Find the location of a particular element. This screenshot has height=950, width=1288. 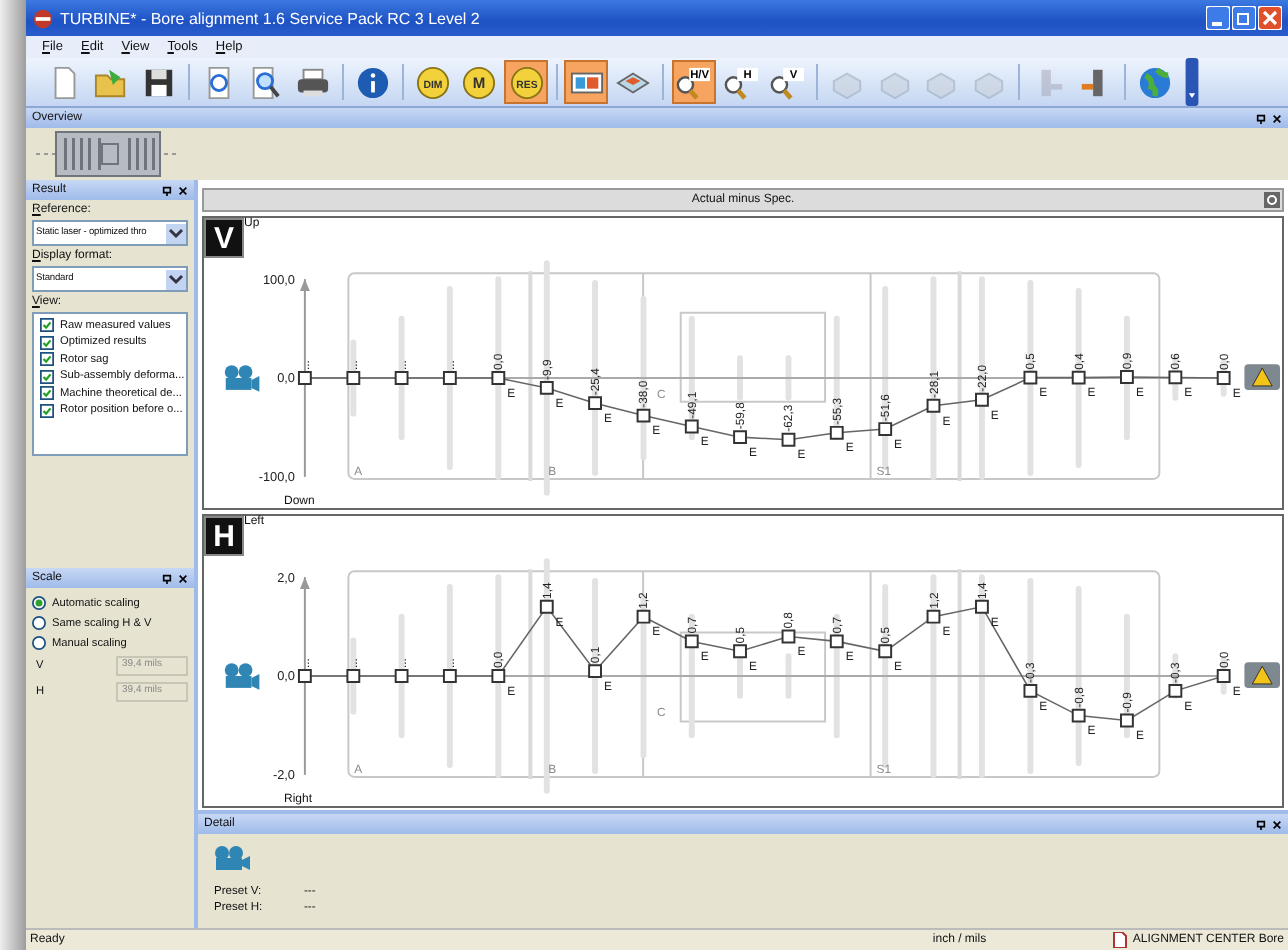

view-badge: H is located at coordinates (224, 536).